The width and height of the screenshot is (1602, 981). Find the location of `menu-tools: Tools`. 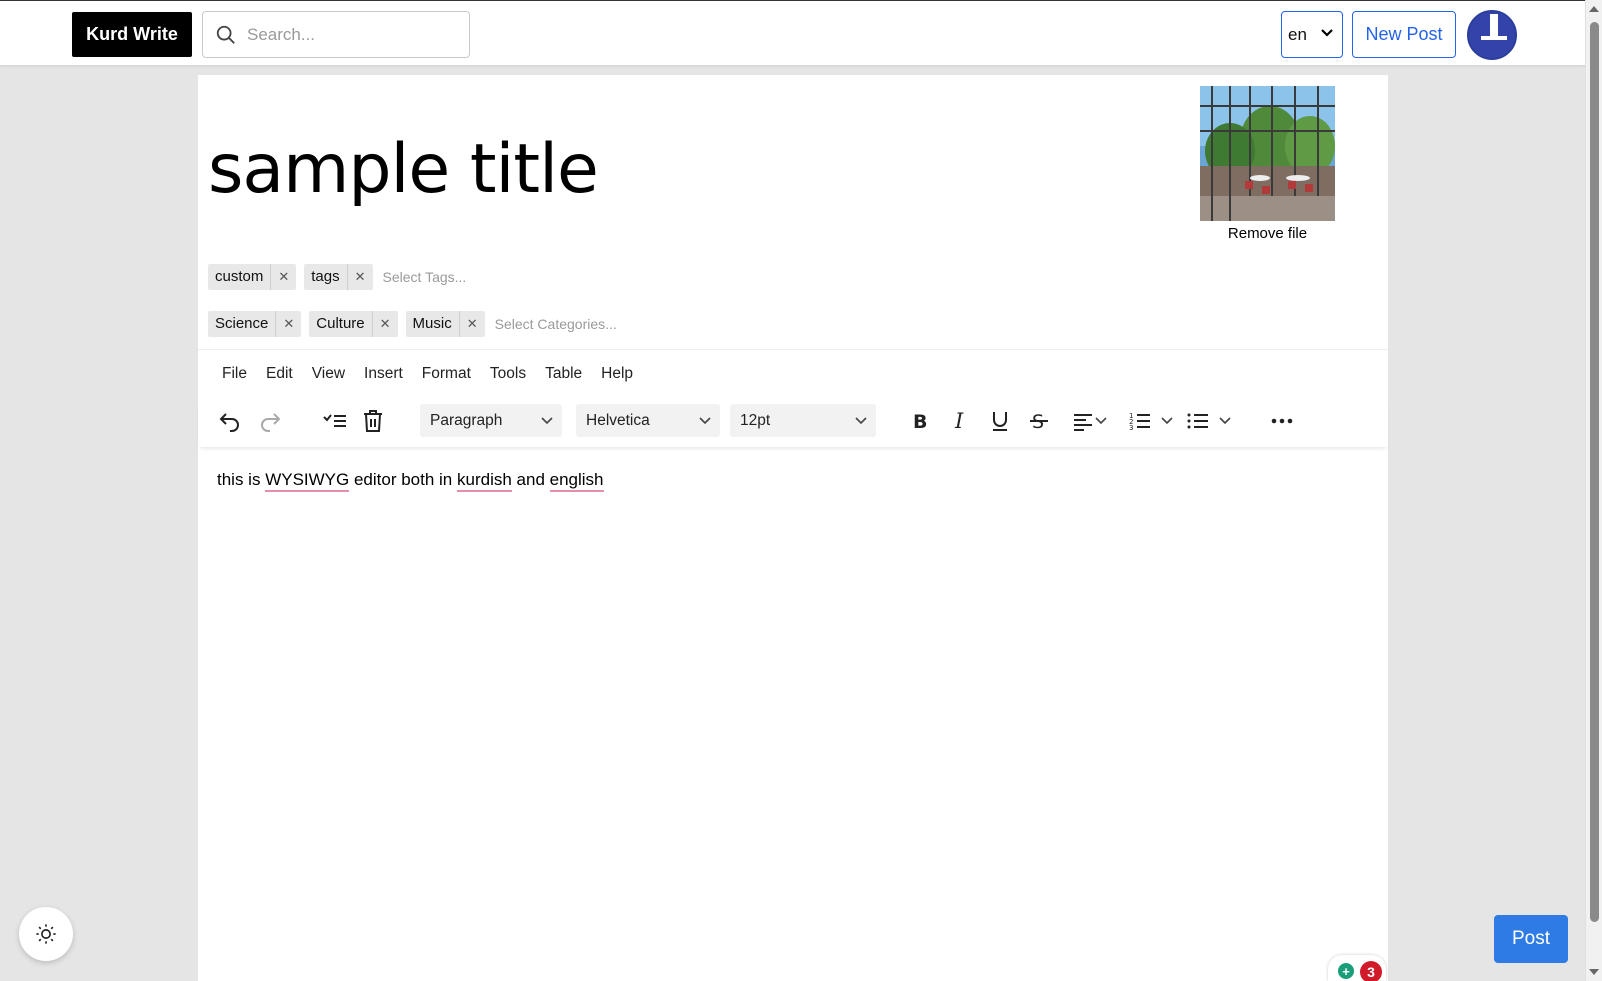

menu-tools: Tools is located at coordinates (508, 374).